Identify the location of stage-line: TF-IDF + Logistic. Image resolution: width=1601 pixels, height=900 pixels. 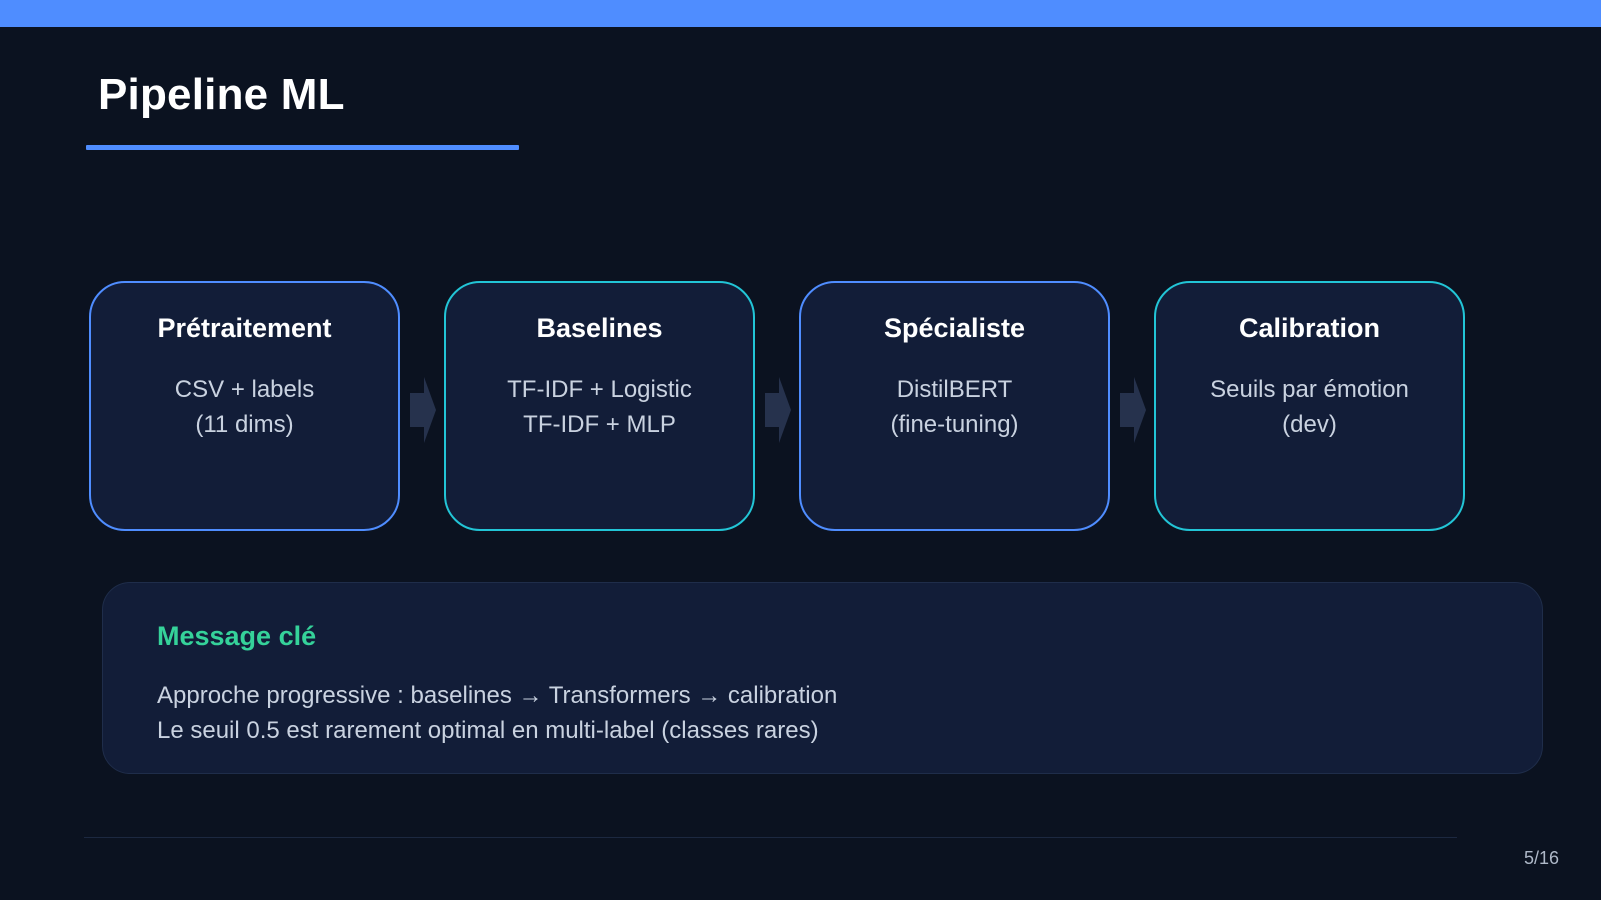
(599, 389).